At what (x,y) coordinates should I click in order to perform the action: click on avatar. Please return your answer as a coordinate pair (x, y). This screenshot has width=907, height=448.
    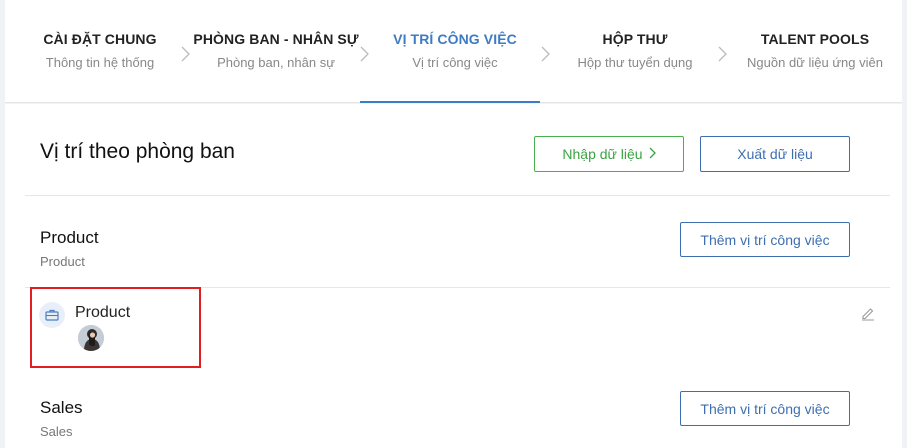
    Looking at the image, I should click on (91, 338).